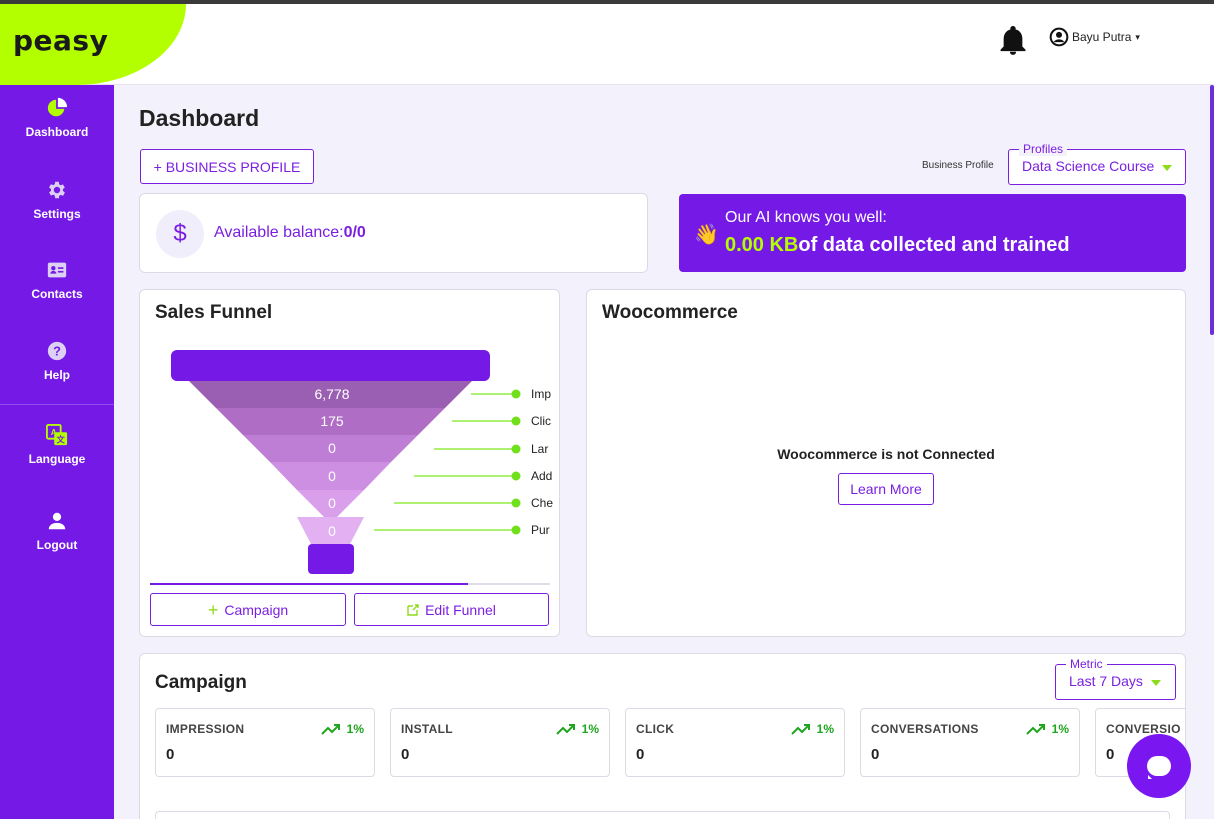 Image resolution: width=1214 pixels, height=819 pixels. Describe the element at coordinates (57, 214) in the screenshot. I see `sidebar-item-label: Settings` at that location.